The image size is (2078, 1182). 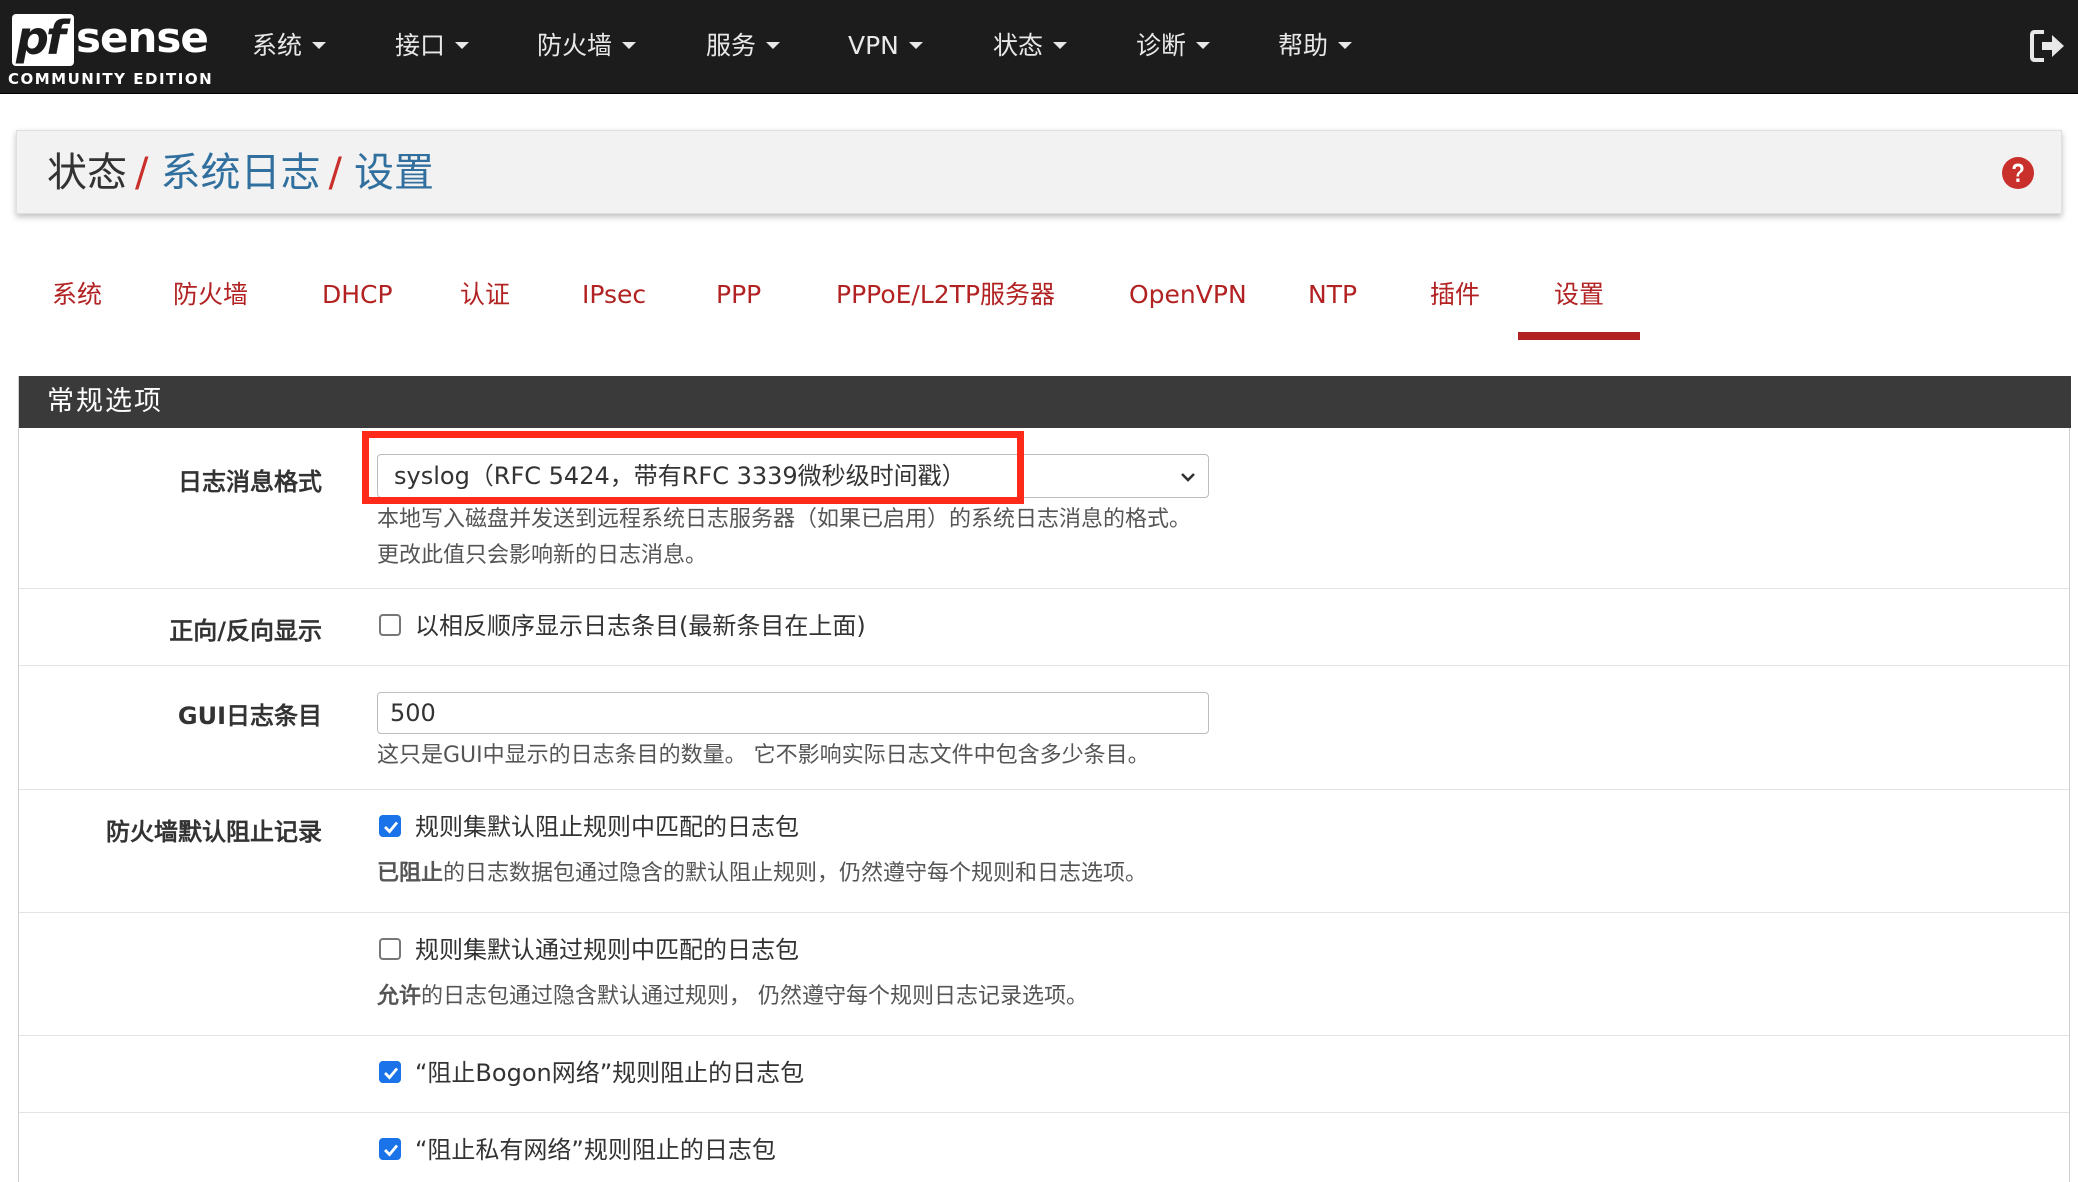 What do you see at coordinates (640, 626) in the screenshot?
I see `reverse-display-checkbox-label: 以相反顺序显示日志条目(最新条目在上面)` at bounding box center [640, 626].